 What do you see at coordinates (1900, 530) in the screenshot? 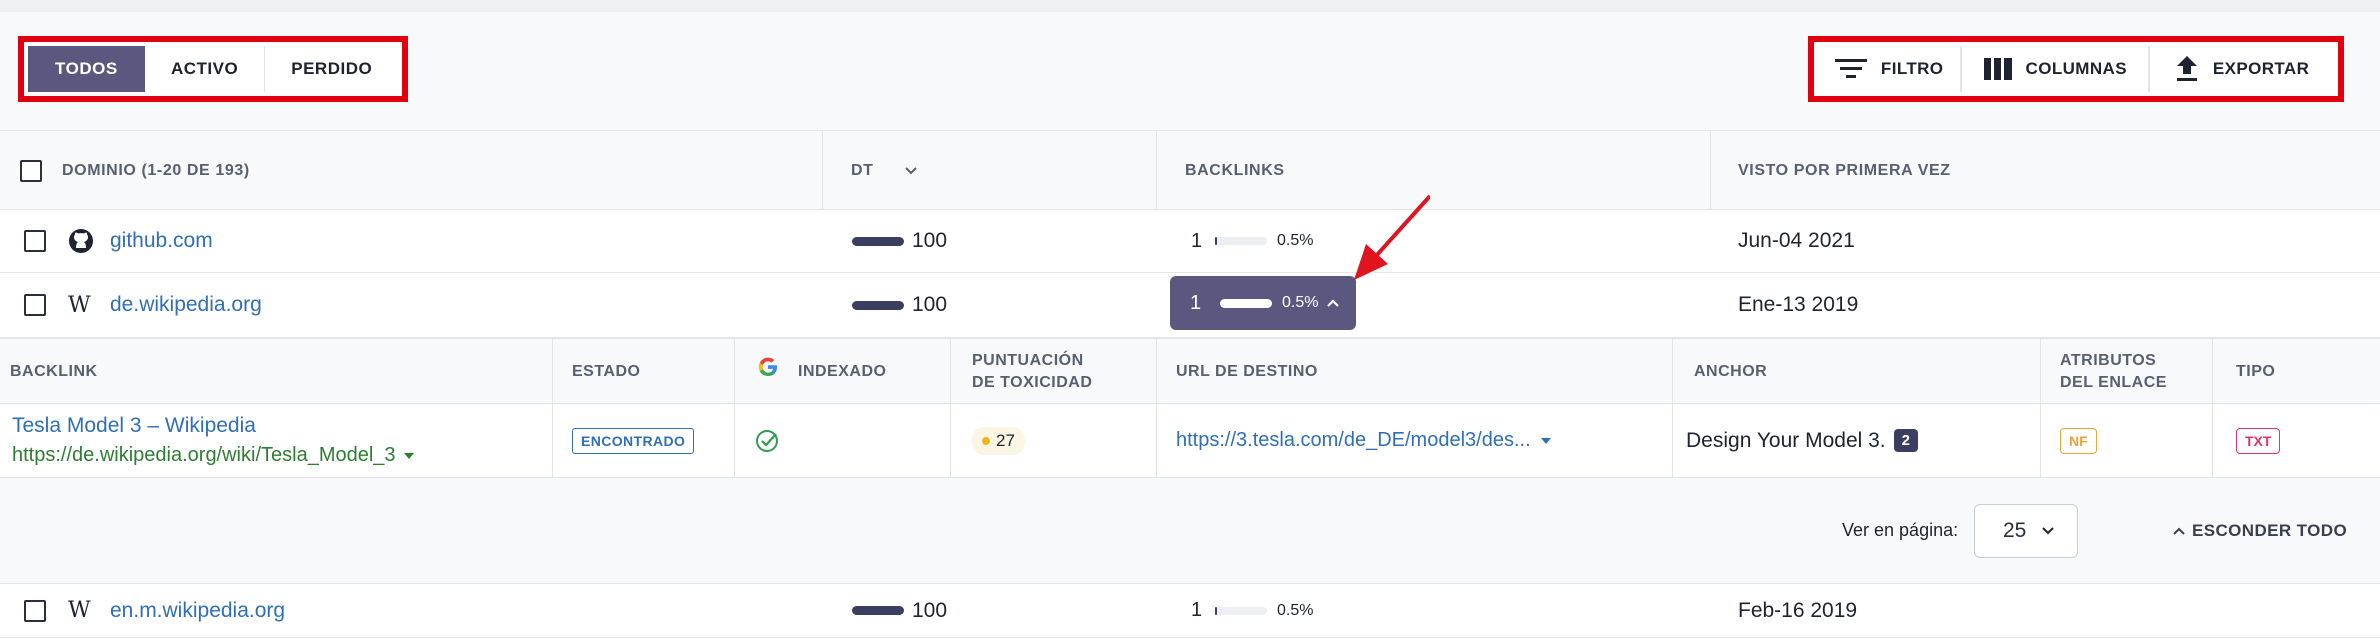
I see `page-size-label: Ver en página:` at bounding box center [1900, 530].